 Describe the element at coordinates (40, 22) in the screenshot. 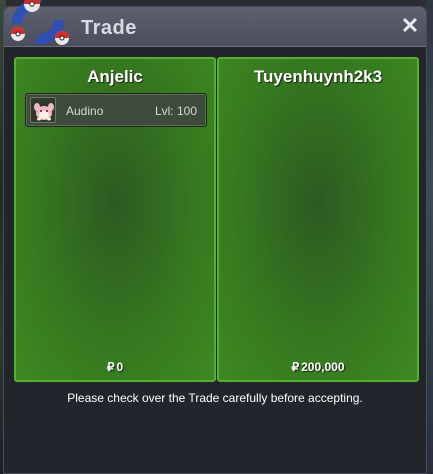

I see `trade-logo-icon` at that location.